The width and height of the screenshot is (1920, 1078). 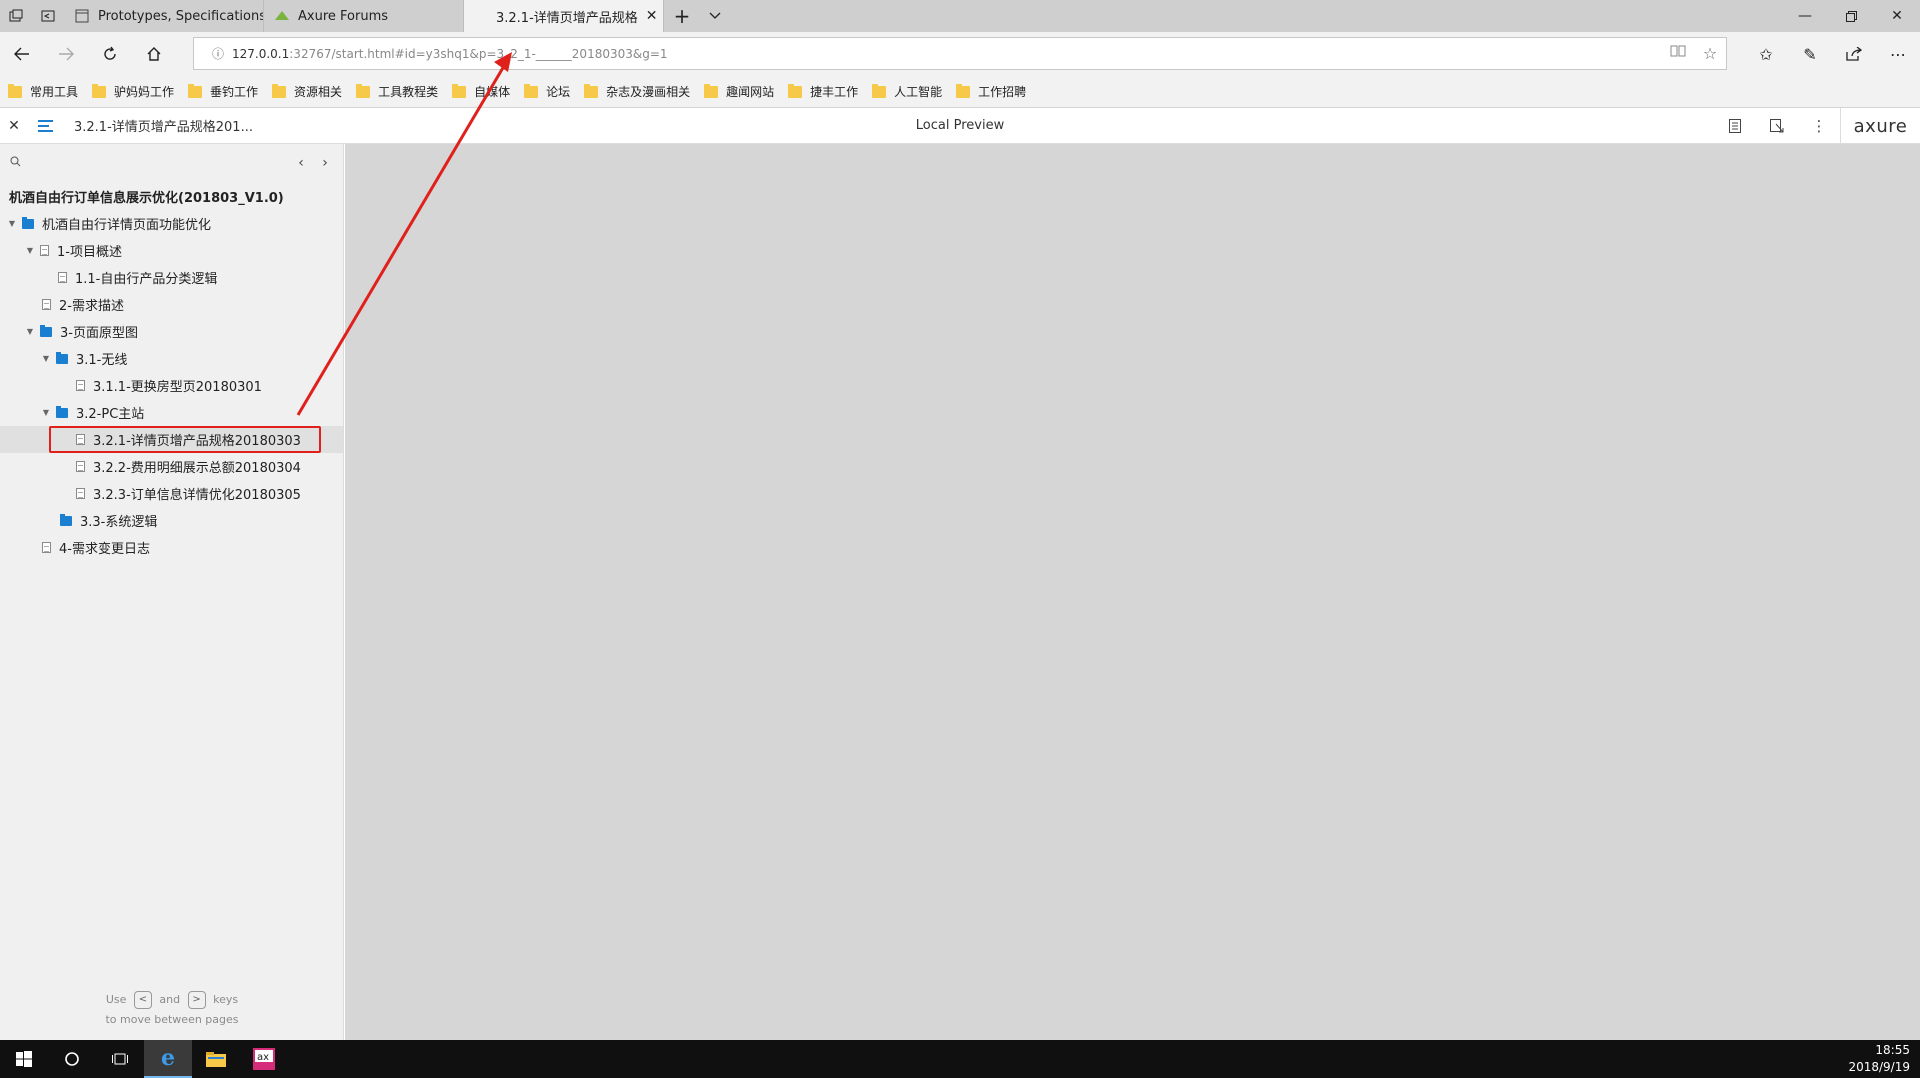 What do you see at coordinates (261, 53) in the screenshot?
I see `url-host: 127.0.0.1` at bounding box center [261, 53].